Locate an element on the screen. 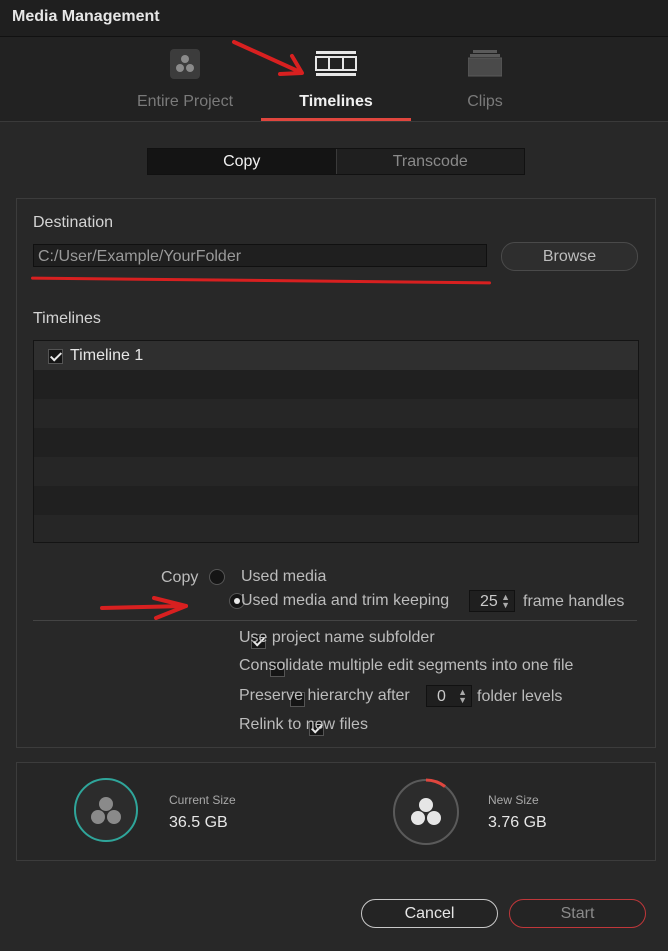 Image resolution: width=668 pixels, height=951 pixels. destination-path-field: C:/User/Example/YourFolder is located at coordinates (260, 255).